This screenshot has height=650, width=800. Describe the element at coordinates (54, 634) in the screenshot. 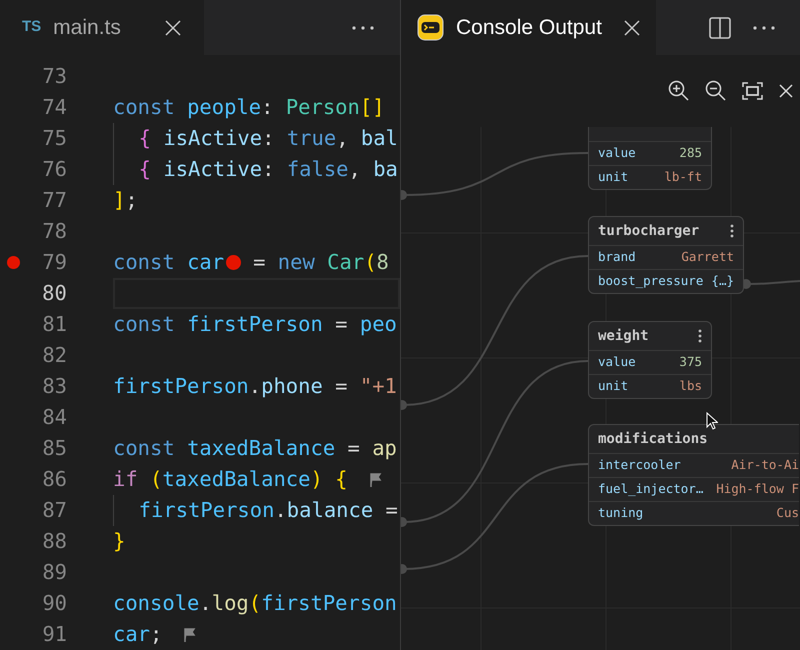

I see `line-number: 91` at that location.